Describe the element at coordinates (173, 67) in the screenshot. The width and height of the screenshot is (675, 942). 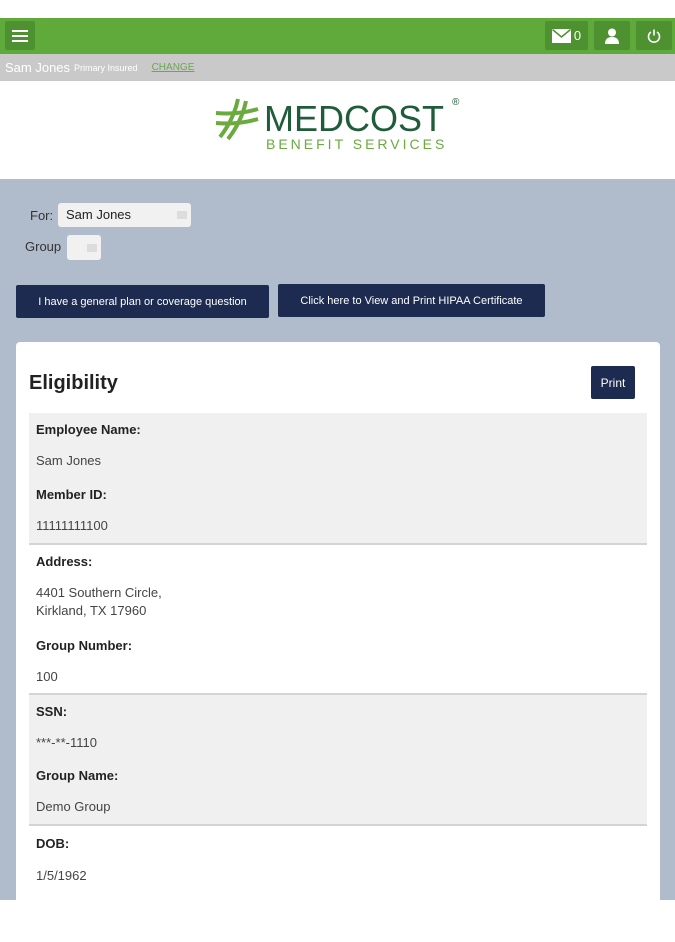
I see `change-member-link: CHANGE` at that location.